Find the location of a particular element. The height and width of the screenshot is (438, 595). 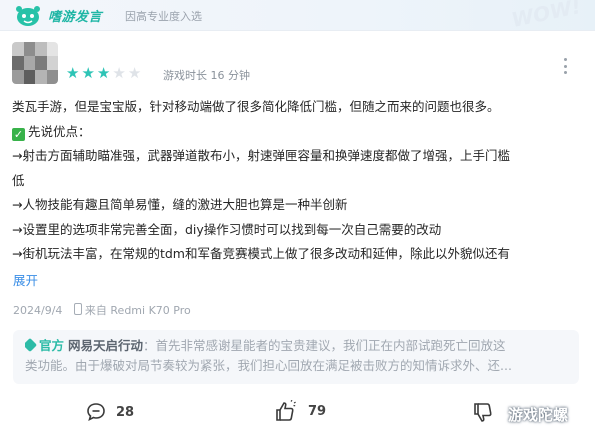

review-line: 低 is located at coordinates (18, 180).